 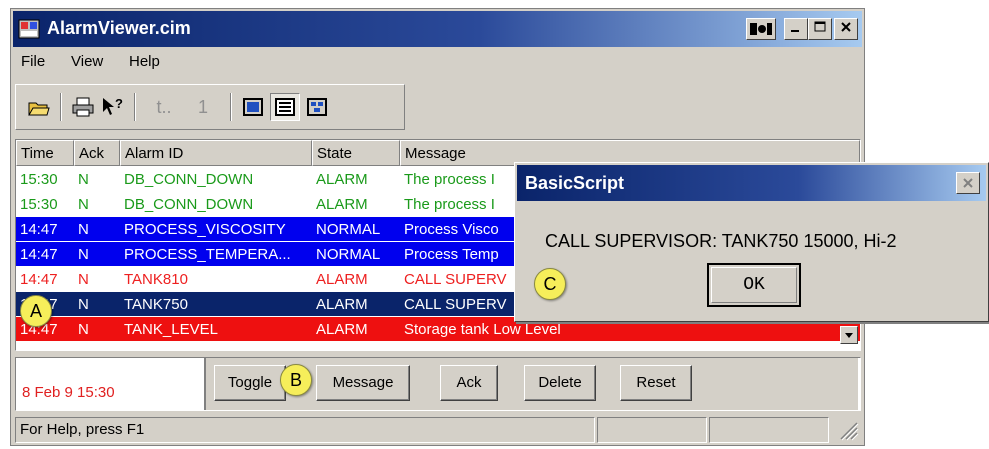 What do you see at coordinates (39, 107) in the screenshot?
I see `open-folder-icon` at bounding box center [39, 107].